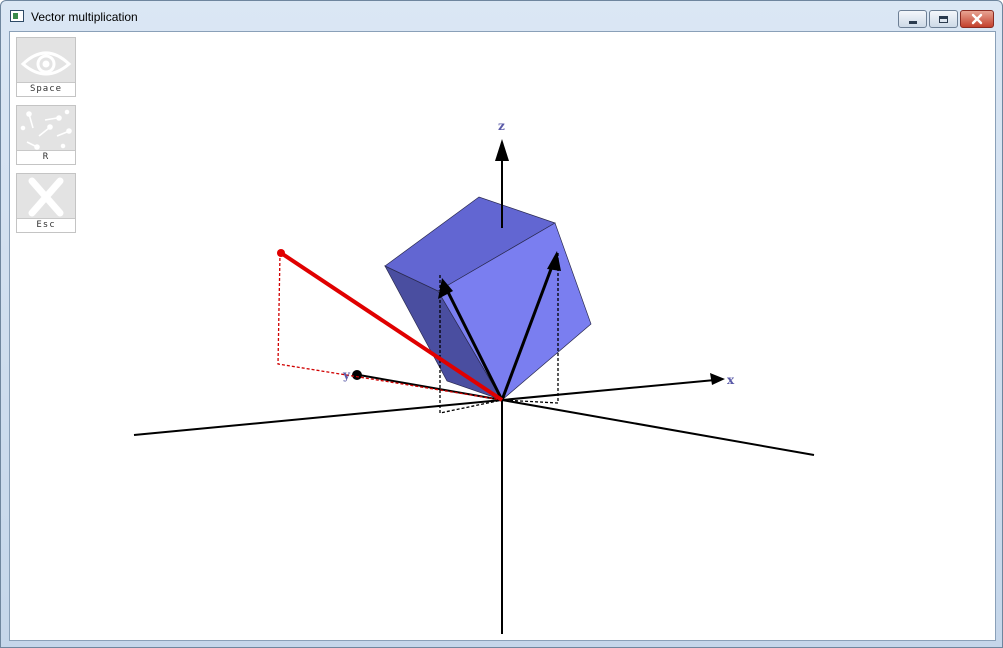 This screenshot has width=1003, height=648. What do you see at coordinates (46, 129) in the screenshot?
I see `vectors-icon` at bounding box center [46, 129].